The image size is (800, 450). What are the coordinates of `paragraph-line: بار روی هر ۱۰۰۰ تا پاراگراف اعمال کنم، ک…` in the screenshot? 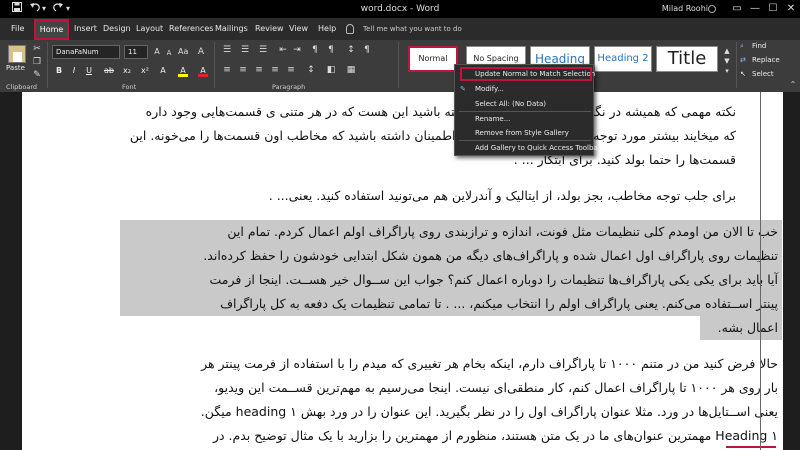 It's located at (496, 387).